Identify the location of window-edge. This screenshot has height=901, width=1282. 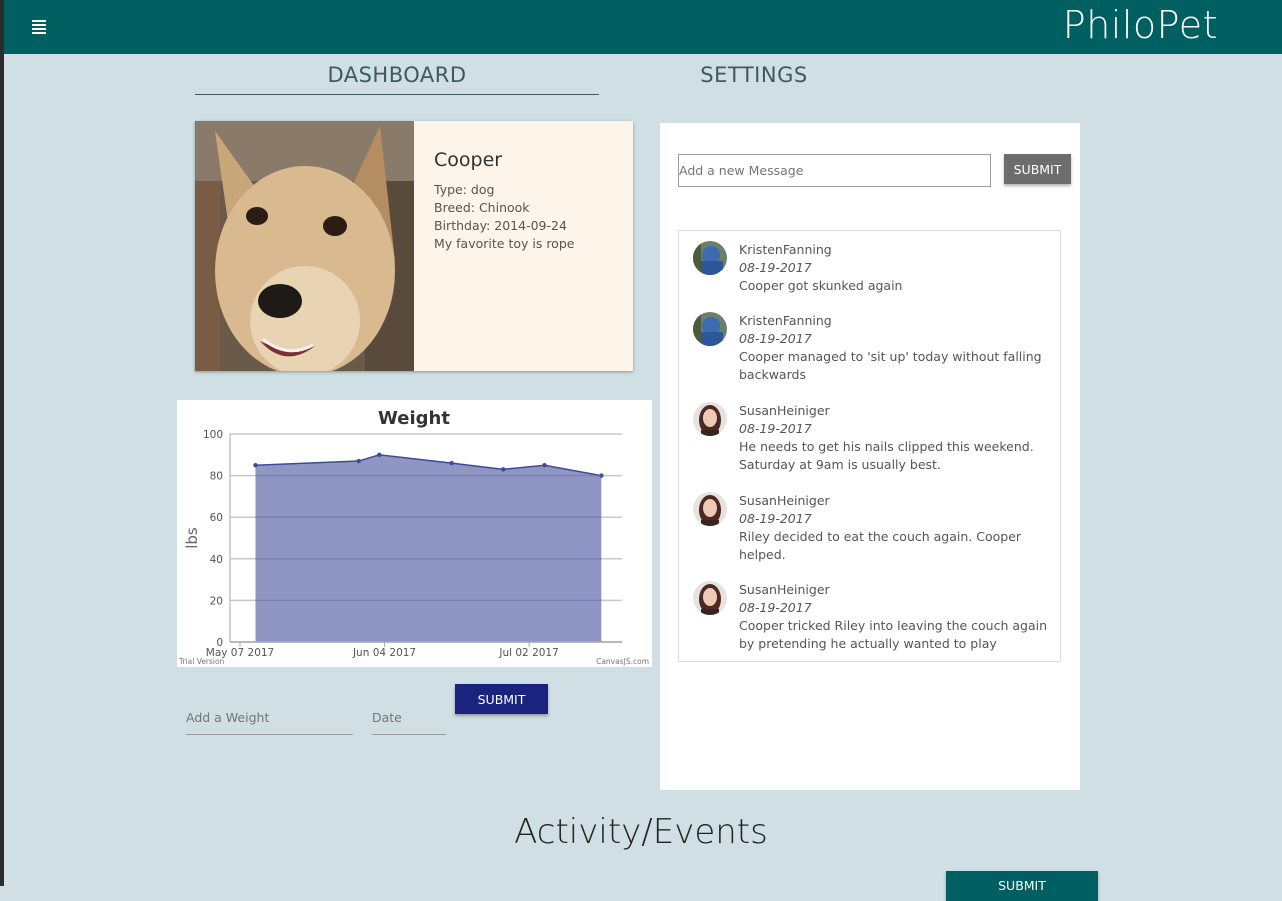
(2, 443).